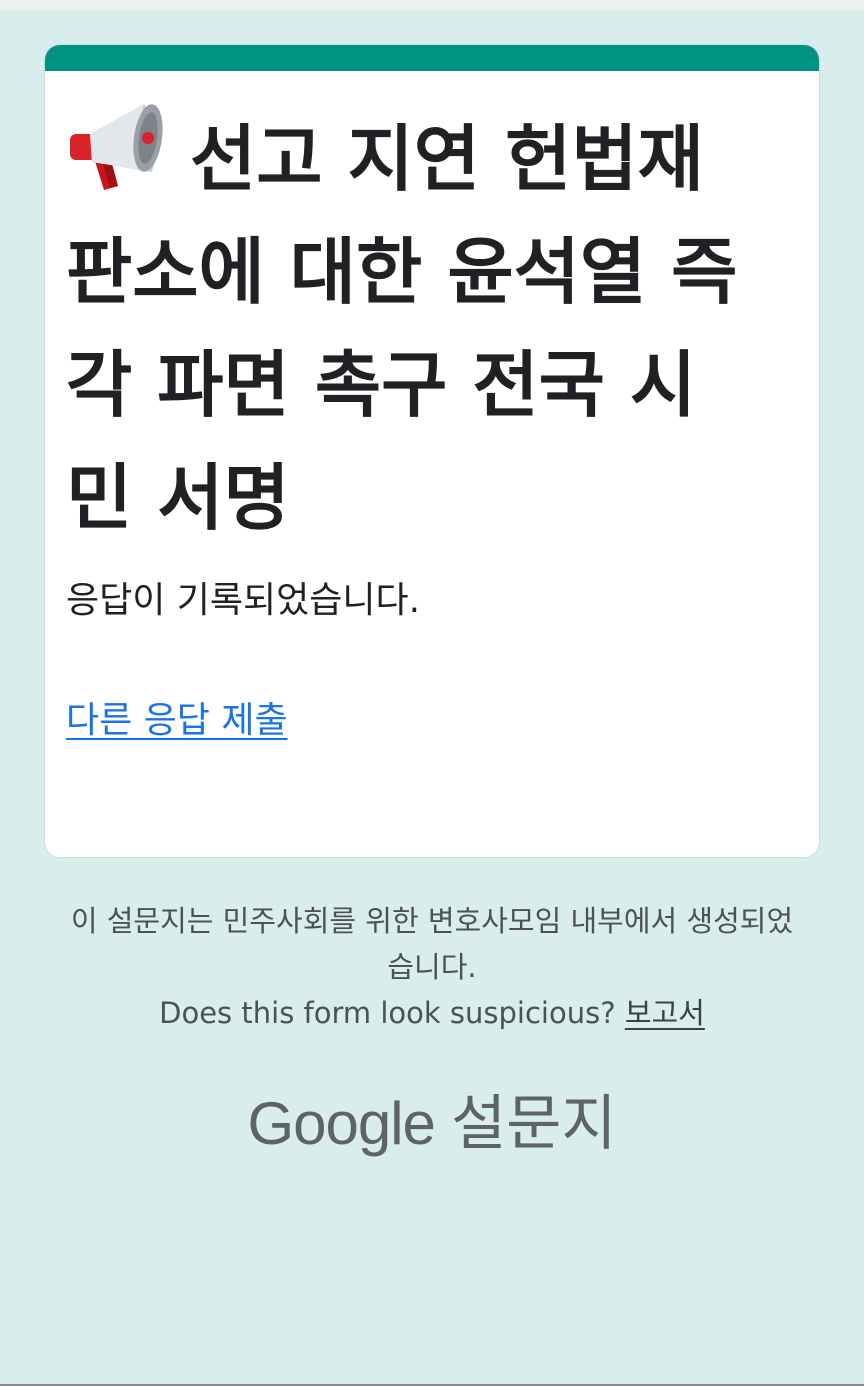 The height and width of the screenshot is (1386, 864). What do you see at coordinates (432, 944) in the screenshot?
I see `created-by-text: 이 설문지는 민주사회를 위한 변호사모임 내부에서 생성되었습니다.` at bounding box center [432, 944].